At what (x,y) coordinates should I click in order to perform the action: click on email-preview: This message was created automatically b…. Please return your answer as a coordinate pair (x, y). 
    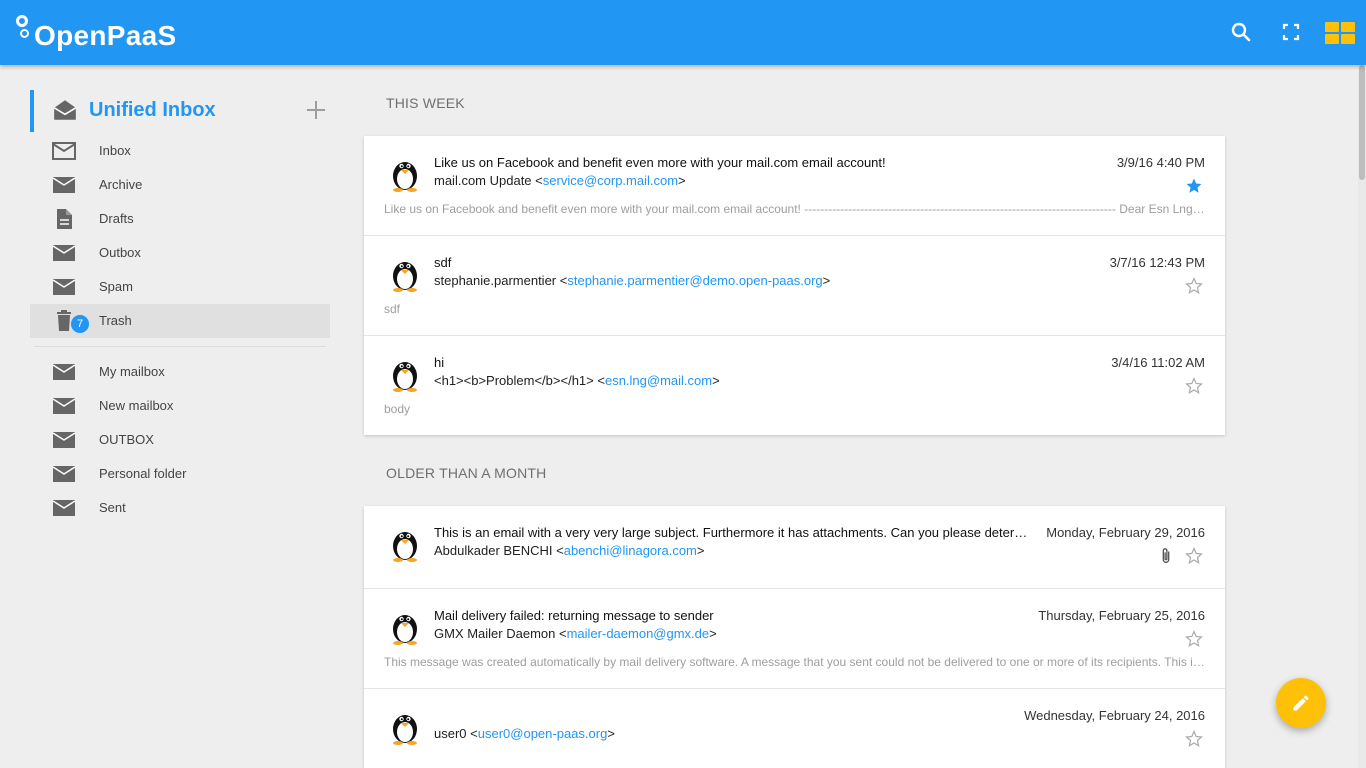
    Looking at the image, I should click on (794, 662).